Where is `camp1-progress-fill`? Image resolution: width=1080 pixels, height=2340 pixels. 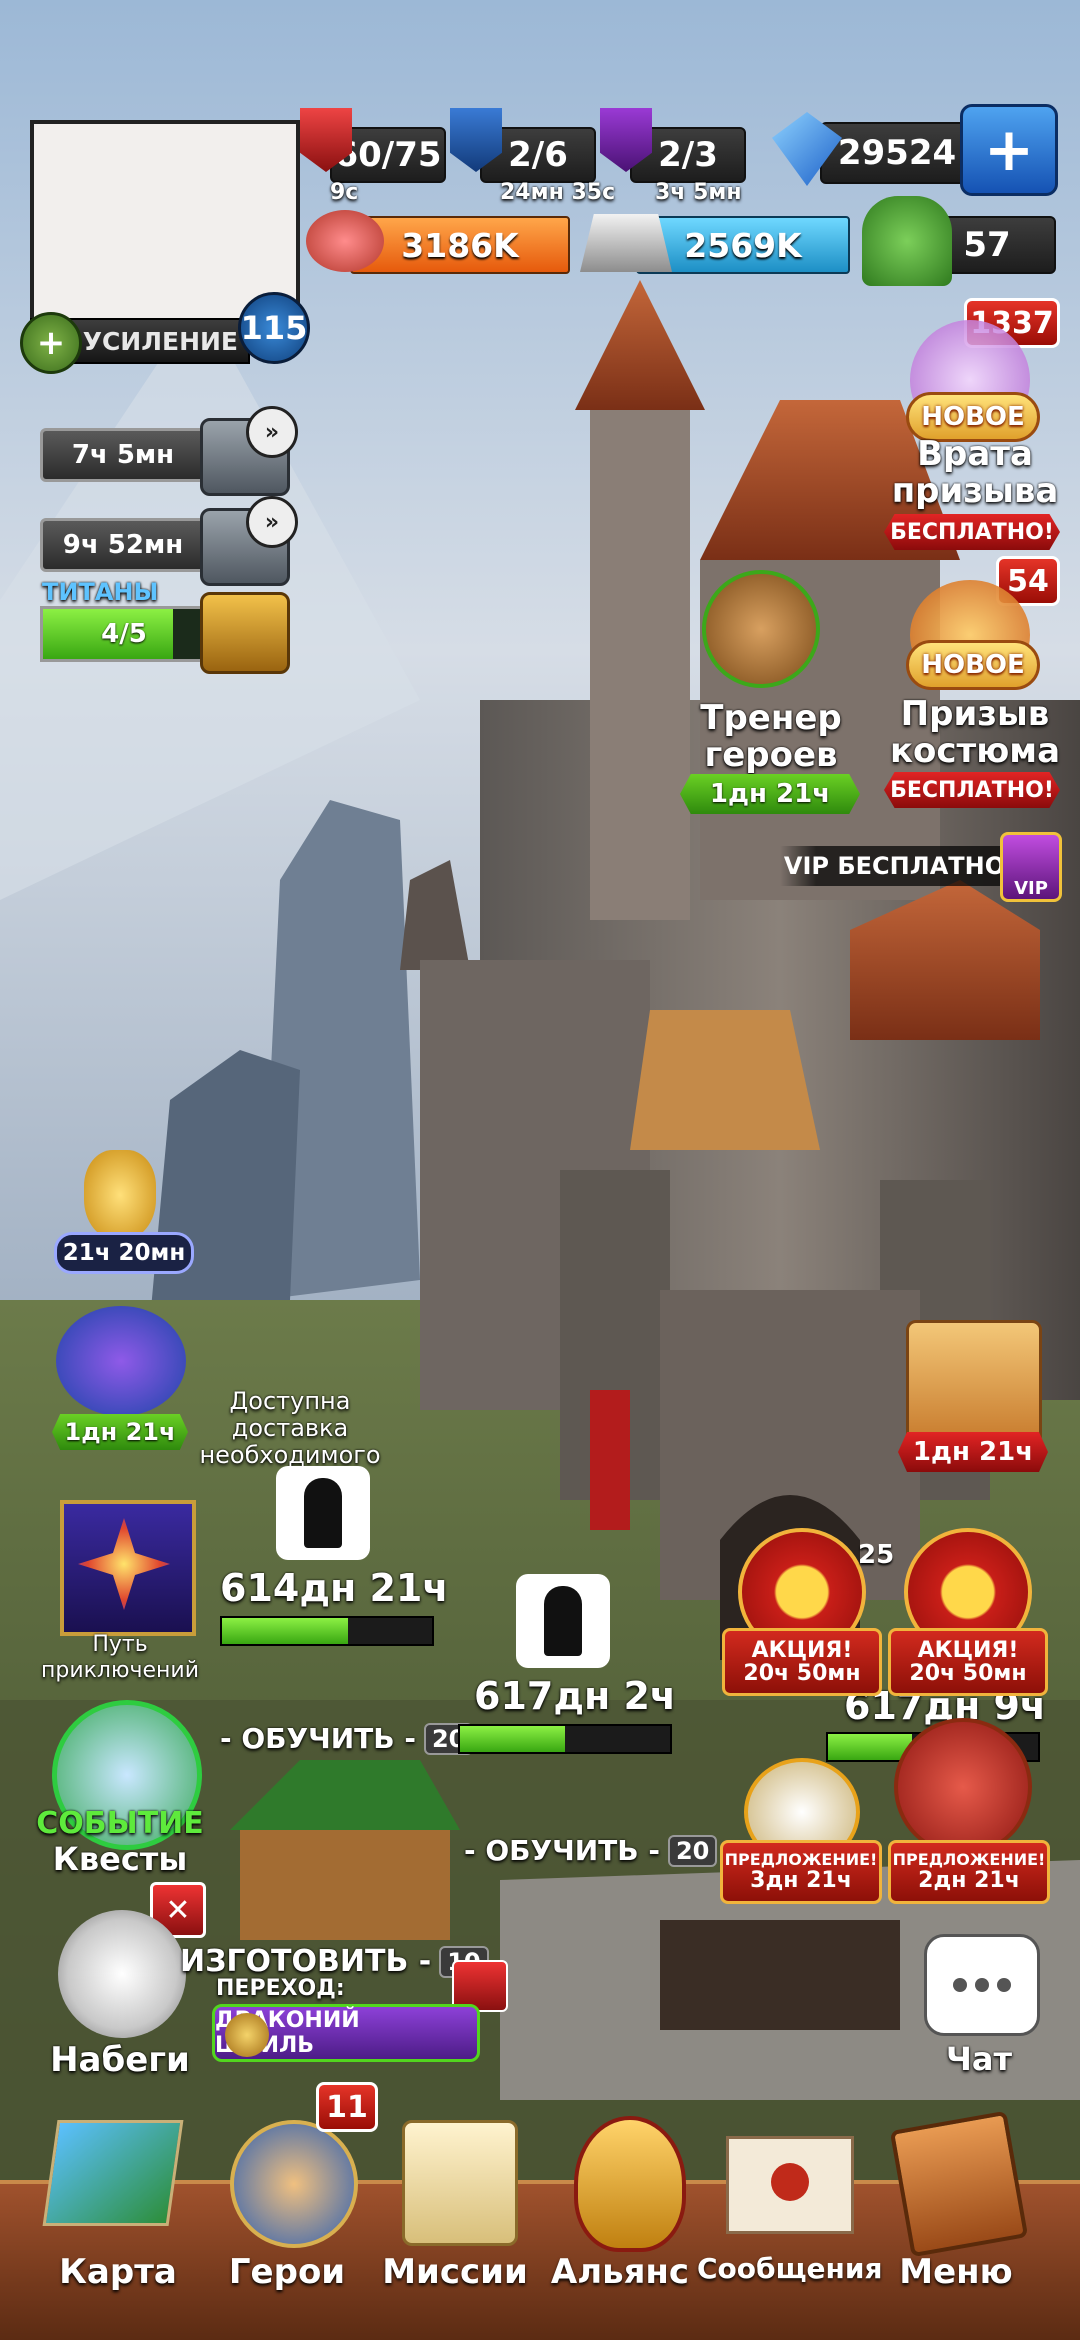 camp1-progress-fill is located at coordinates (285, 1631).